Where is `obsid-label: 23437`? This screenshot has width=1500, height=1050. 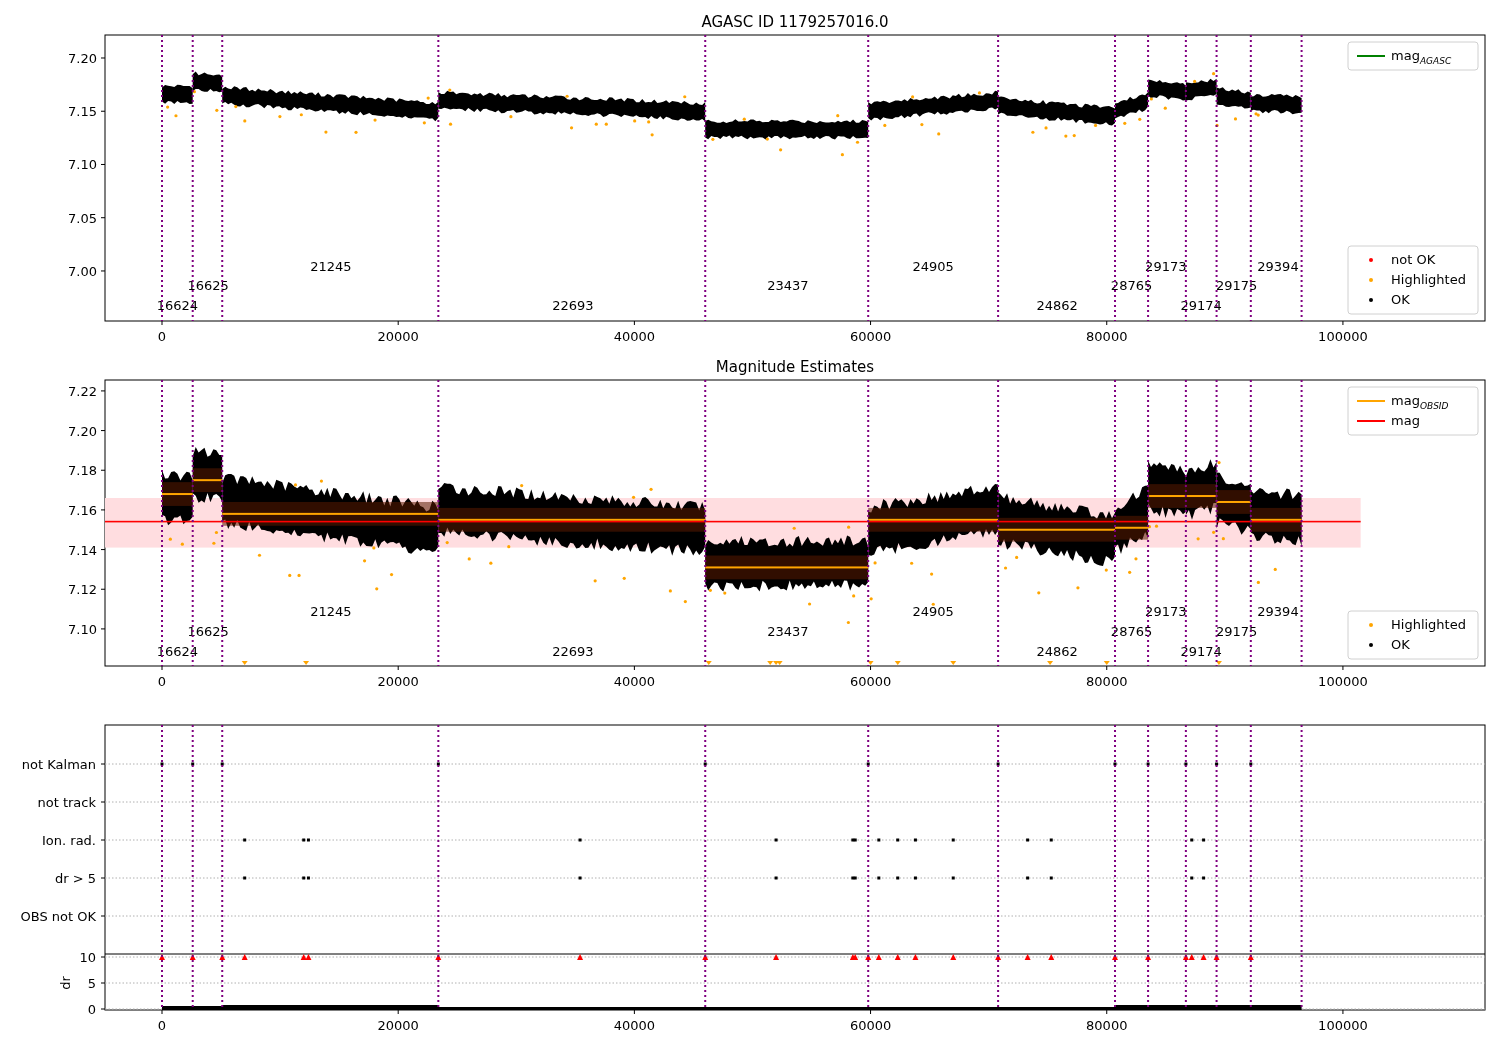
obsid-label: 23437 is located at coordinates (788, 286).